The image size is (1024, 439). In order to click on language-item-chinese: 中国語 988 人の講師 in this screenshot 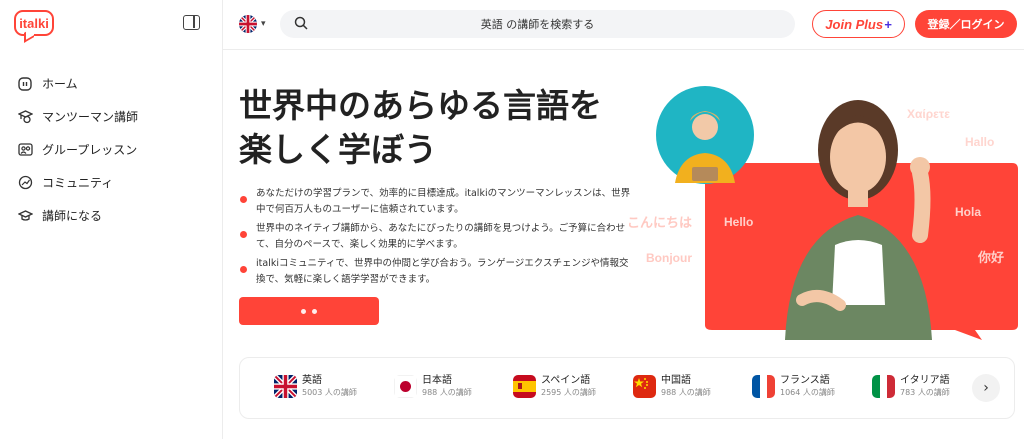, I will do `click(672, 386)`.